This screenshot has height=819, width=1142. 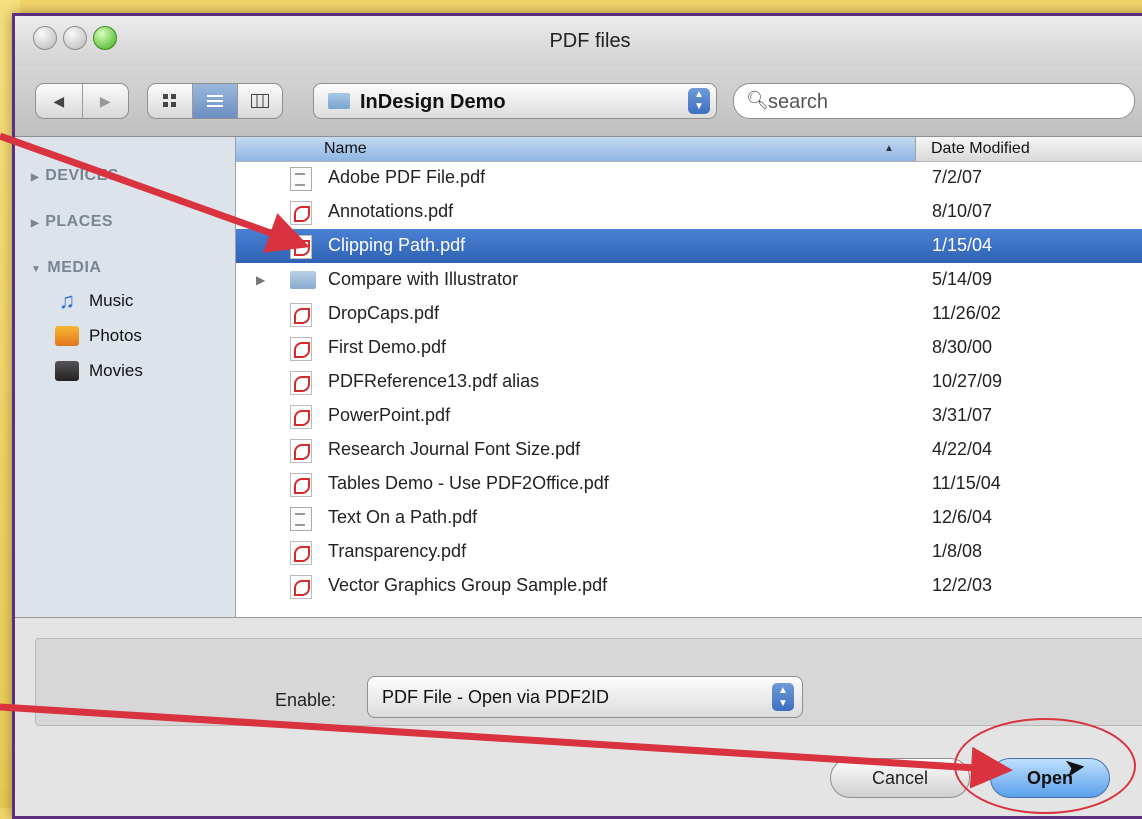 I want to click on column-view-icon, so click(x=260, y=101).